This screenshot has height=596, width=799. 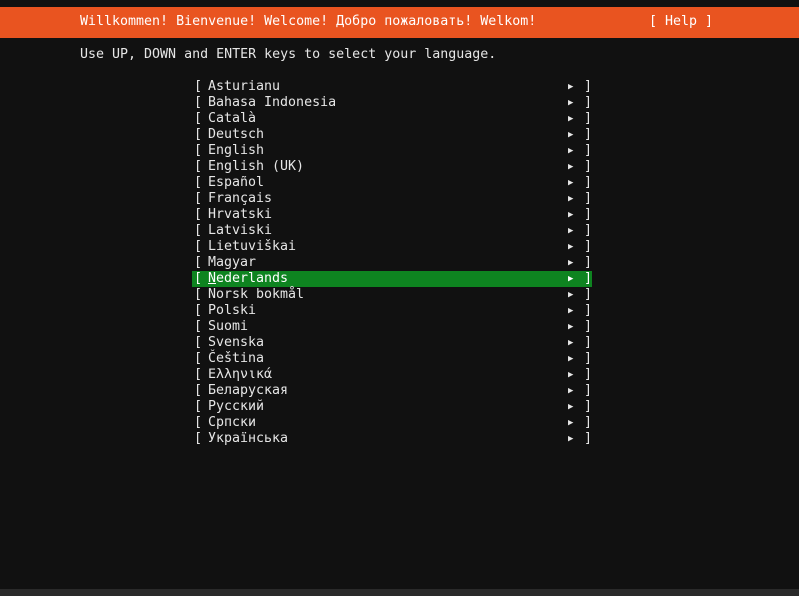 I want to click on language-label: Català, so click(x=232, y=118).